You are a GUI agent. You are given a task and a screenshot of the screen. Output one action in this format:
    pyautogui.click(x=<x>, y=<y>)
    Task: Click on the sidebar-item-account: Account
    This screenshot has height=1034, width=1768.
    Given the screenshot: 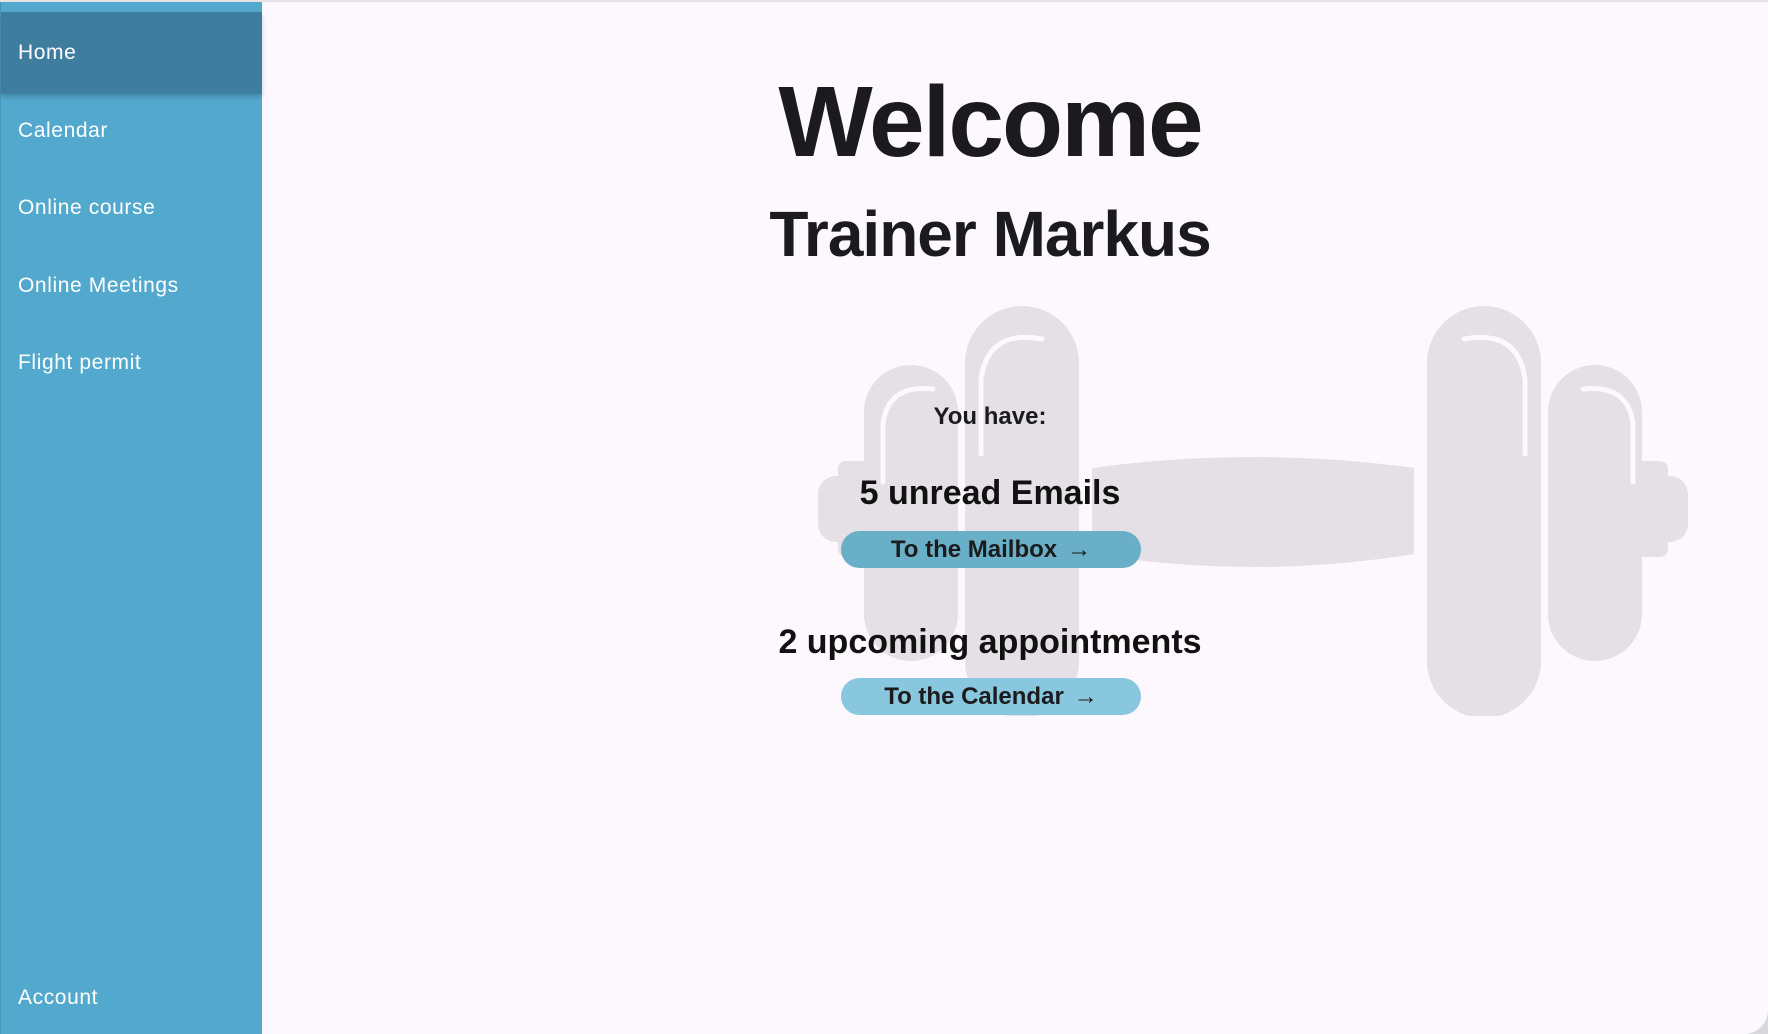 What is the action you would take?
    pyautogui.click(x=131, y=995)
    